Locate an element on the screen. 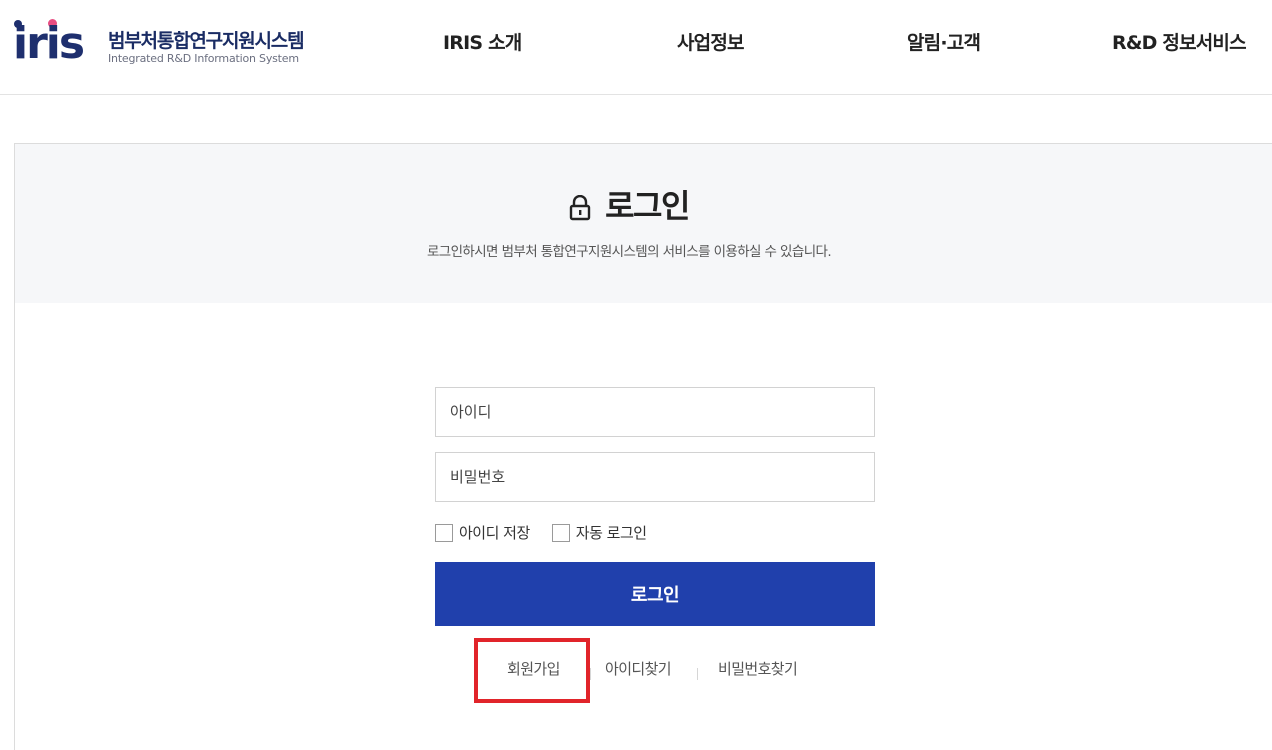 Image resolution: width=1272 pixels, height=750 pixels. account-links: 회원가입 아이디찾기 비밀번호찾기 is located at coordinates (655, 669).